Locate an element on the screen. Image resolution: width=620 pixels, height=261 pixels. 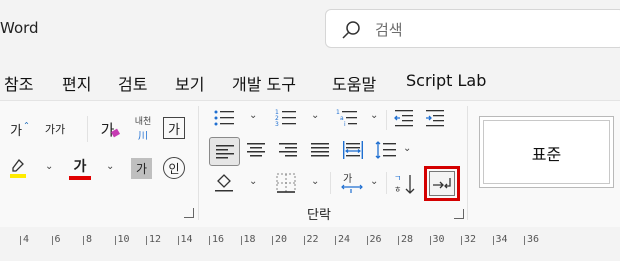
multilevel-list-button: 1 a i is located at coordinates (347, 120).